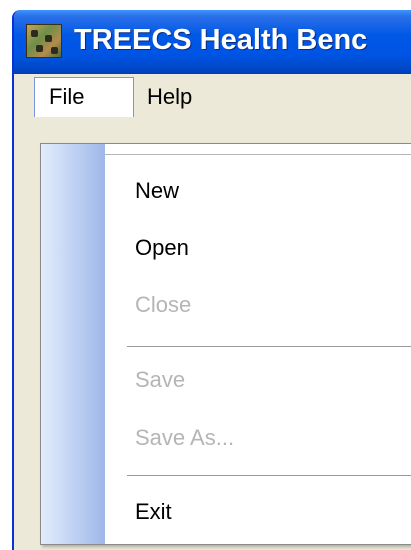 Image resolution: width=411 pixels, height=550 pixels. Describe the element at coordinates (221, 40) in the screenshot. I see `window-title: TREECS Health Benc` at that location.